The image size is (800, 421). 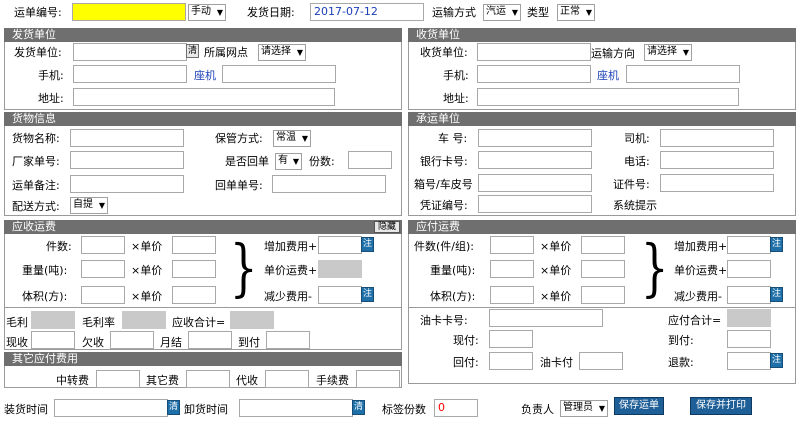 I want to click on oil-pay-input, so click(x=601, y=361).